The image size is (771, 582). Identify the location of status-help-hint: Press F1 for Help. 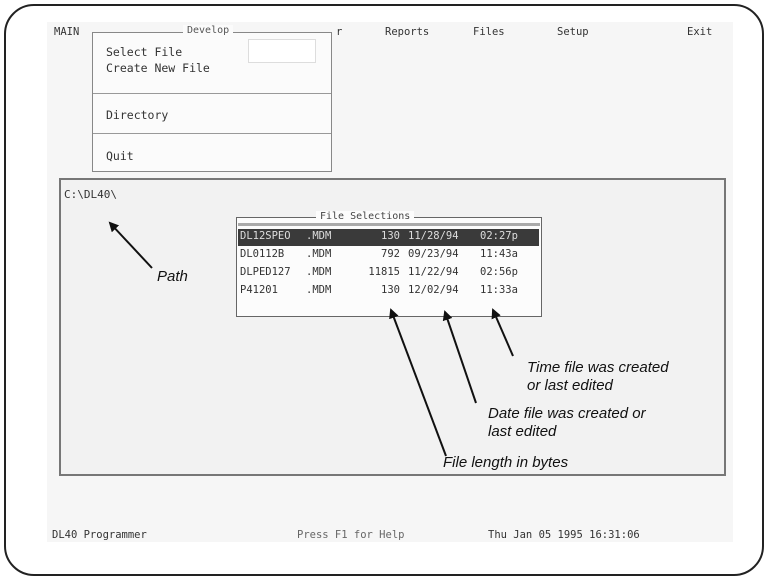
(351, 535).